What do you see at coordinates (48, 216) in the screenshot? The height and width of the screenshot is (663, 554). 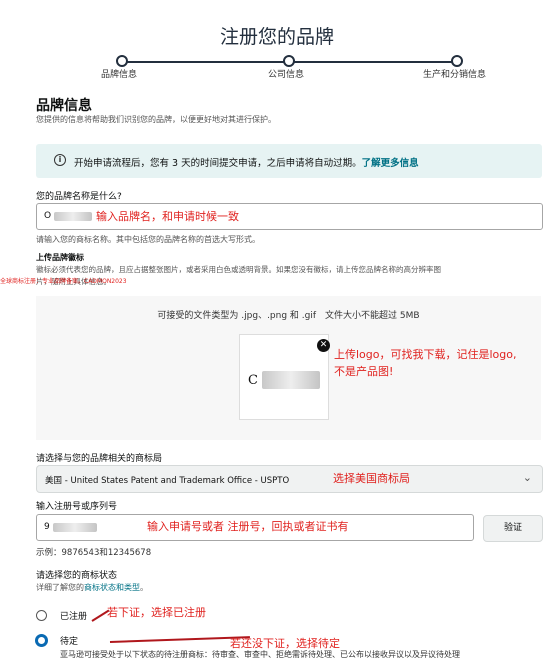 I see `brand-name-value: O` at bounding box center [48, 216].